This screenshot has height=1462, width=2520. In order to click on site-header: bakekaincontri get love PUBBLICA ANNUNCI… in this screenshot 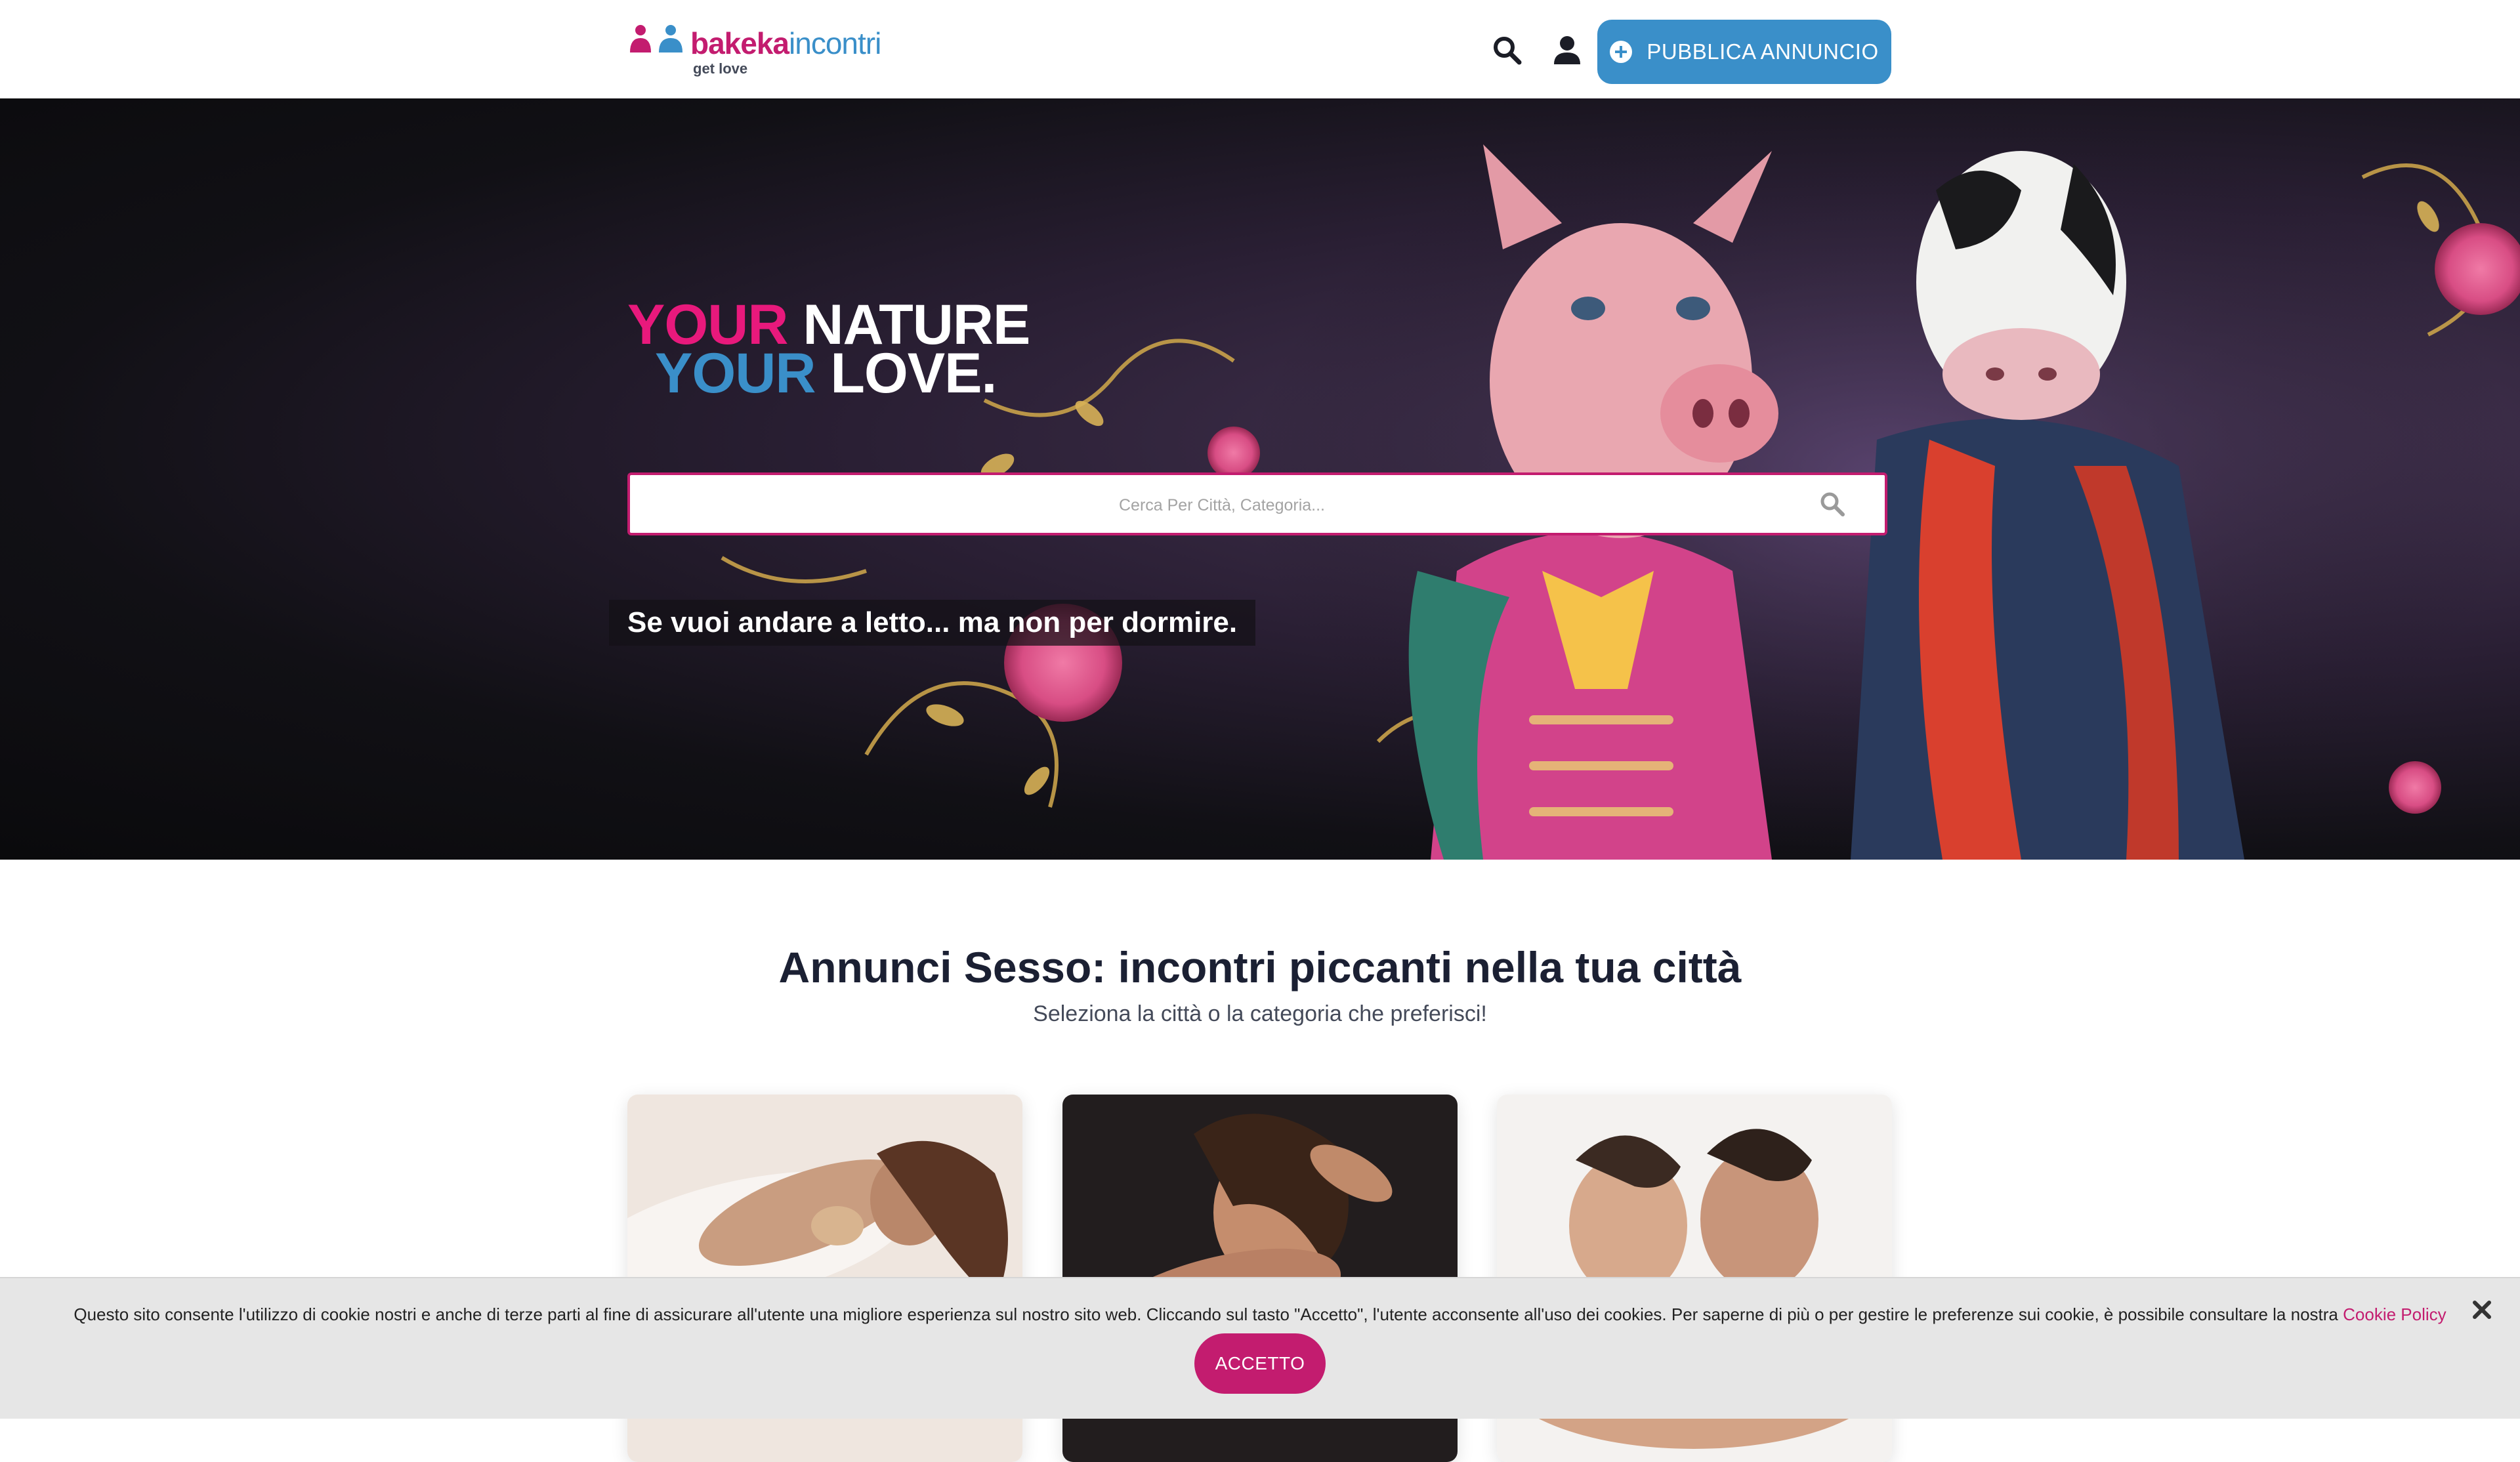, I will do `click(1260, 49)`.